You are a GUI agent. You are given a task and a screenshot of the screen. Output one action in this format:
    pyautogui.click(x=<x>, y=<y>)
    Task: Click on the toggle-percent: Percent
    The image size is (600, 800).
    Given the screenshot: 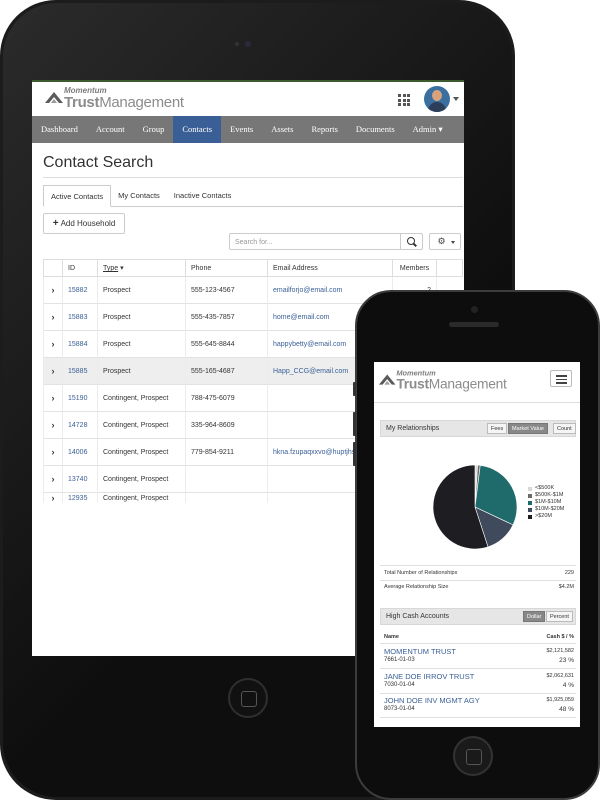 What is the action you would take?
    pyautogui.click(x=559, y=616)
    